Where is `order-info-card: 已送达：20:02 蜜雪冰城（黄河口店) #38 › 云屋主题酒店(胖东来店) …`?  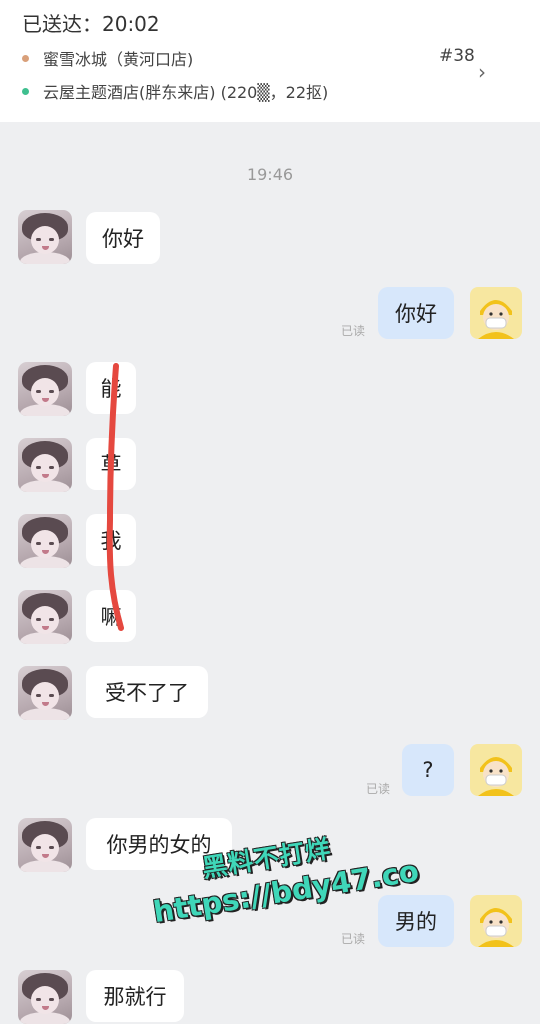
order-info-card: 已送达：20:02 蜜雪冰城（黄河口店) #38 › 云屋主题酒店(胖东来店) … is located at coordinates (270, 61).